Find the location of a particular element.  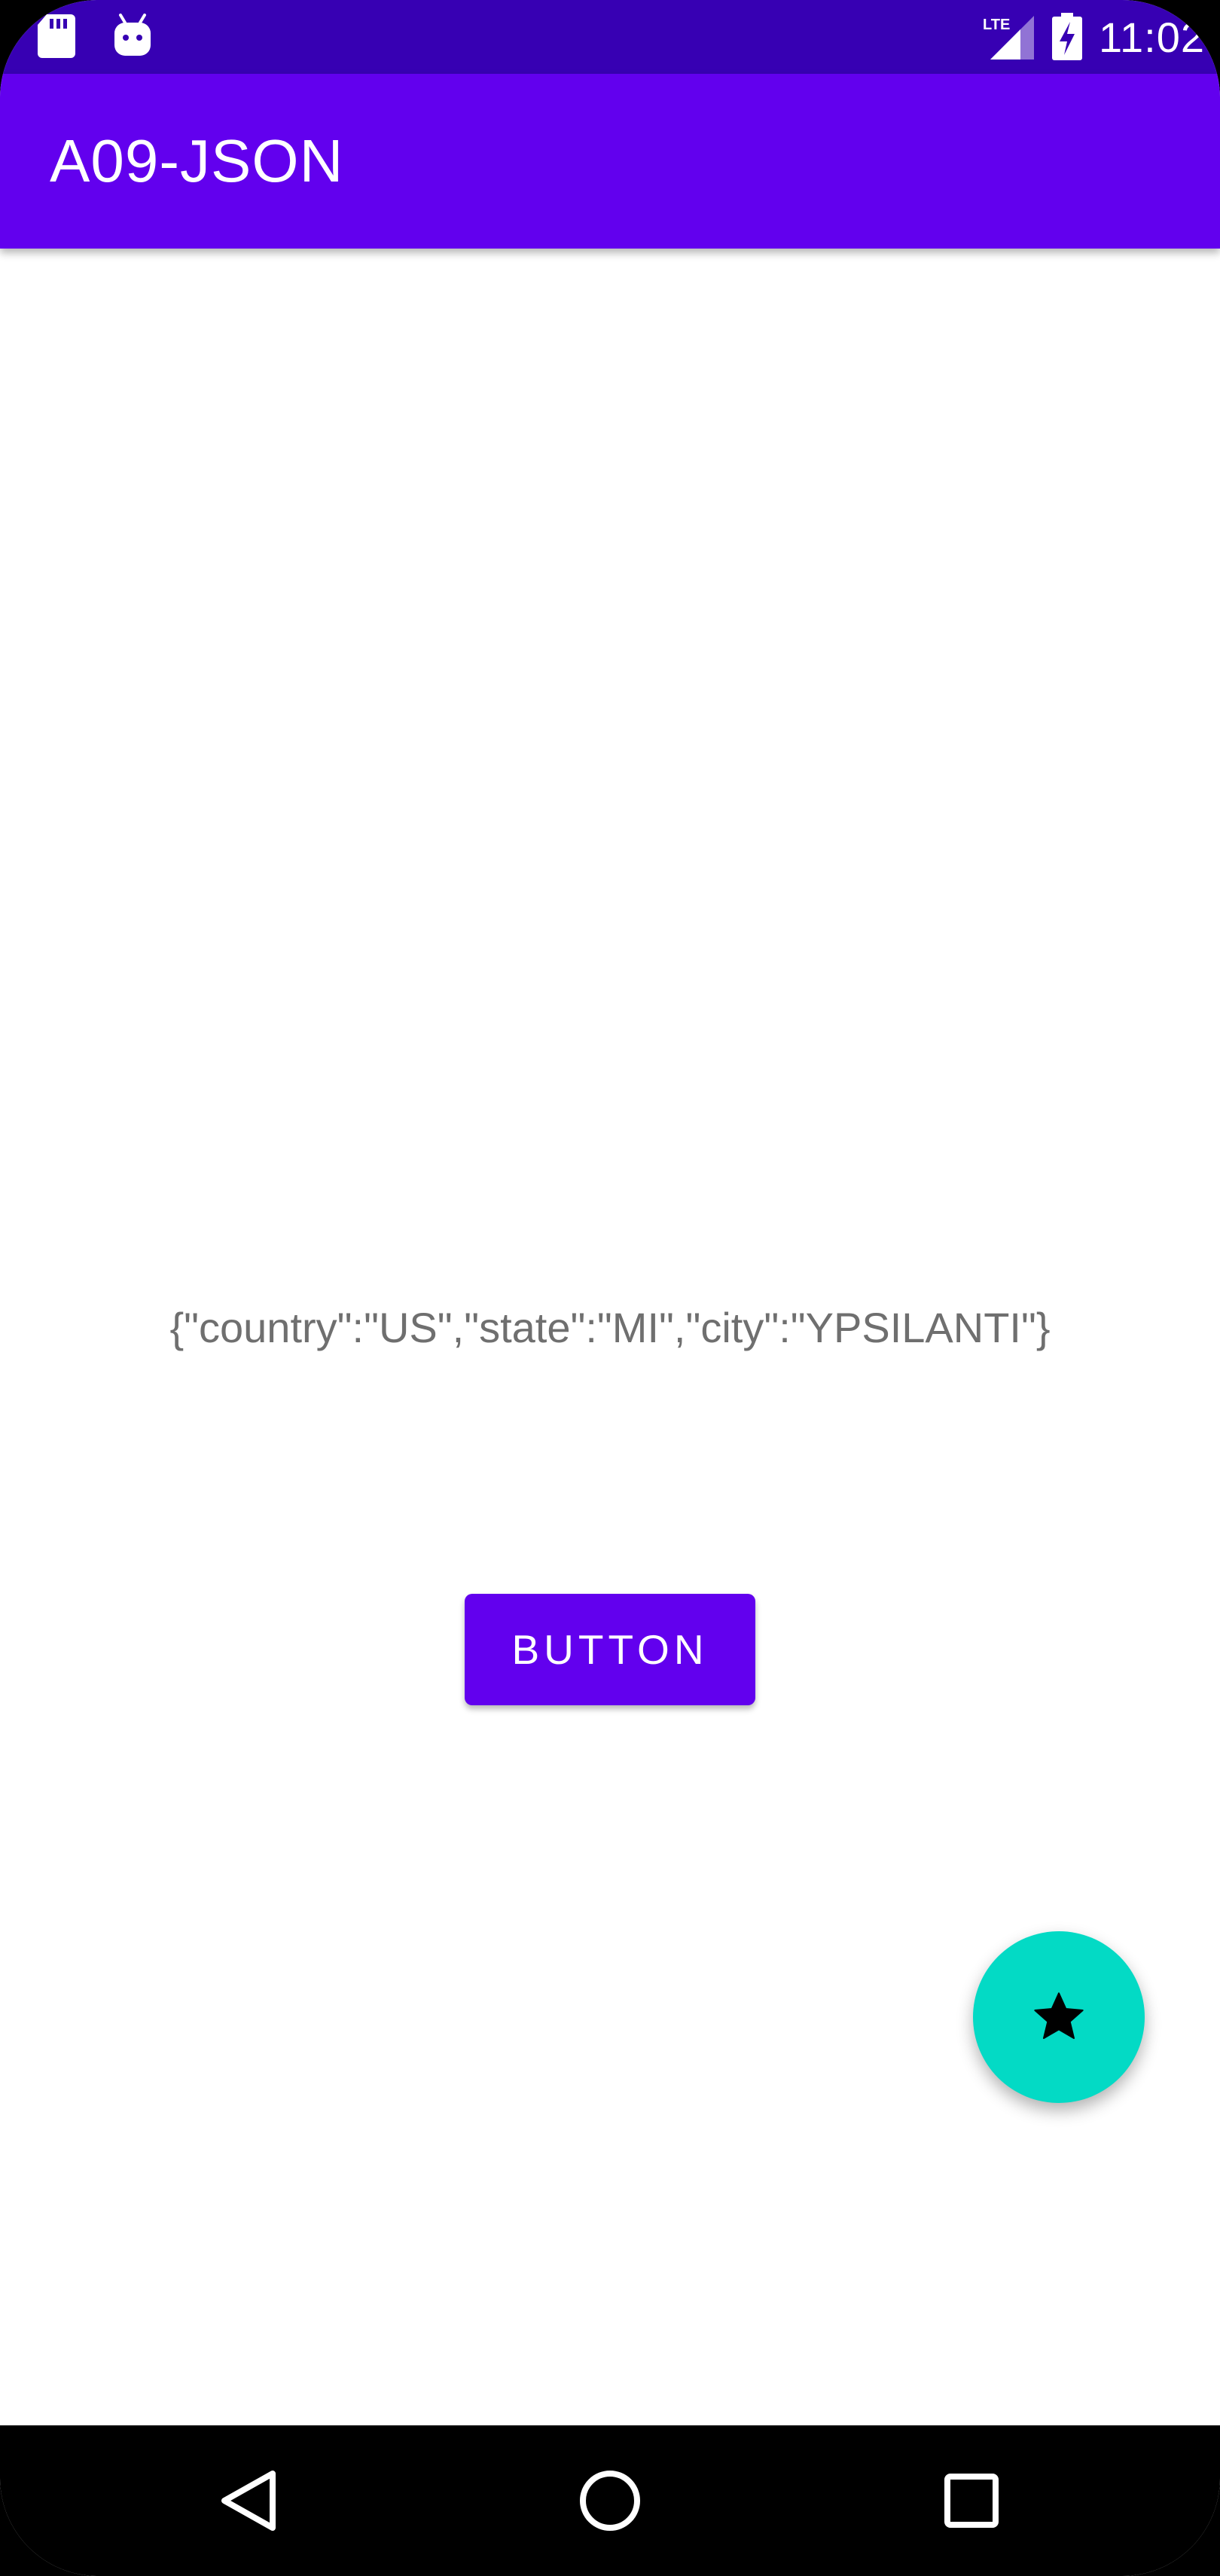

nav-recents-button is located at coordinates (971, 2501).